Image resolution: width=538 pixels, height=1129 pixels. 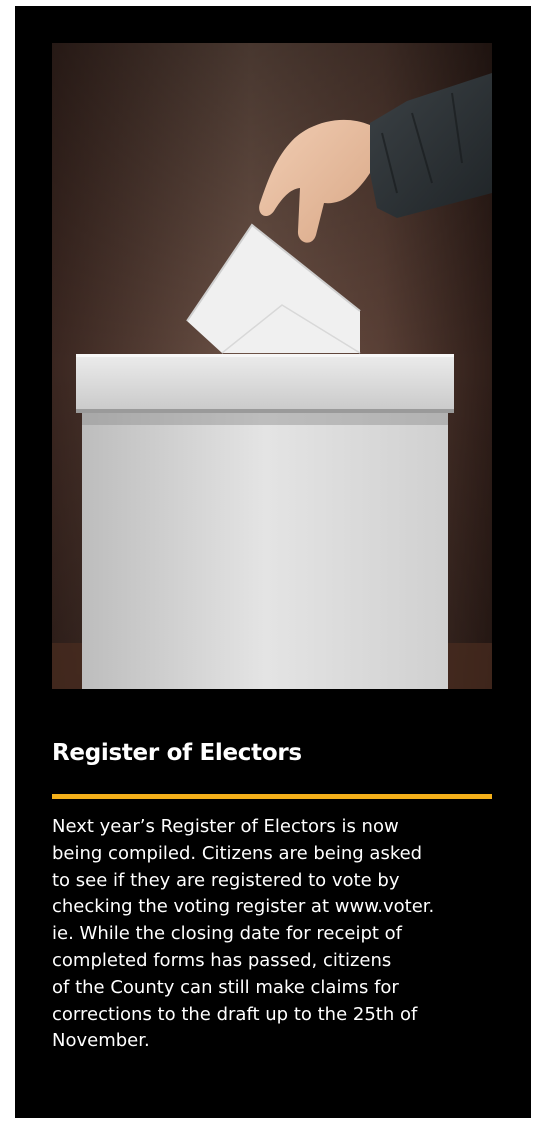 I want to click on article-title: Register of Electors, so click(x=177, y=753).